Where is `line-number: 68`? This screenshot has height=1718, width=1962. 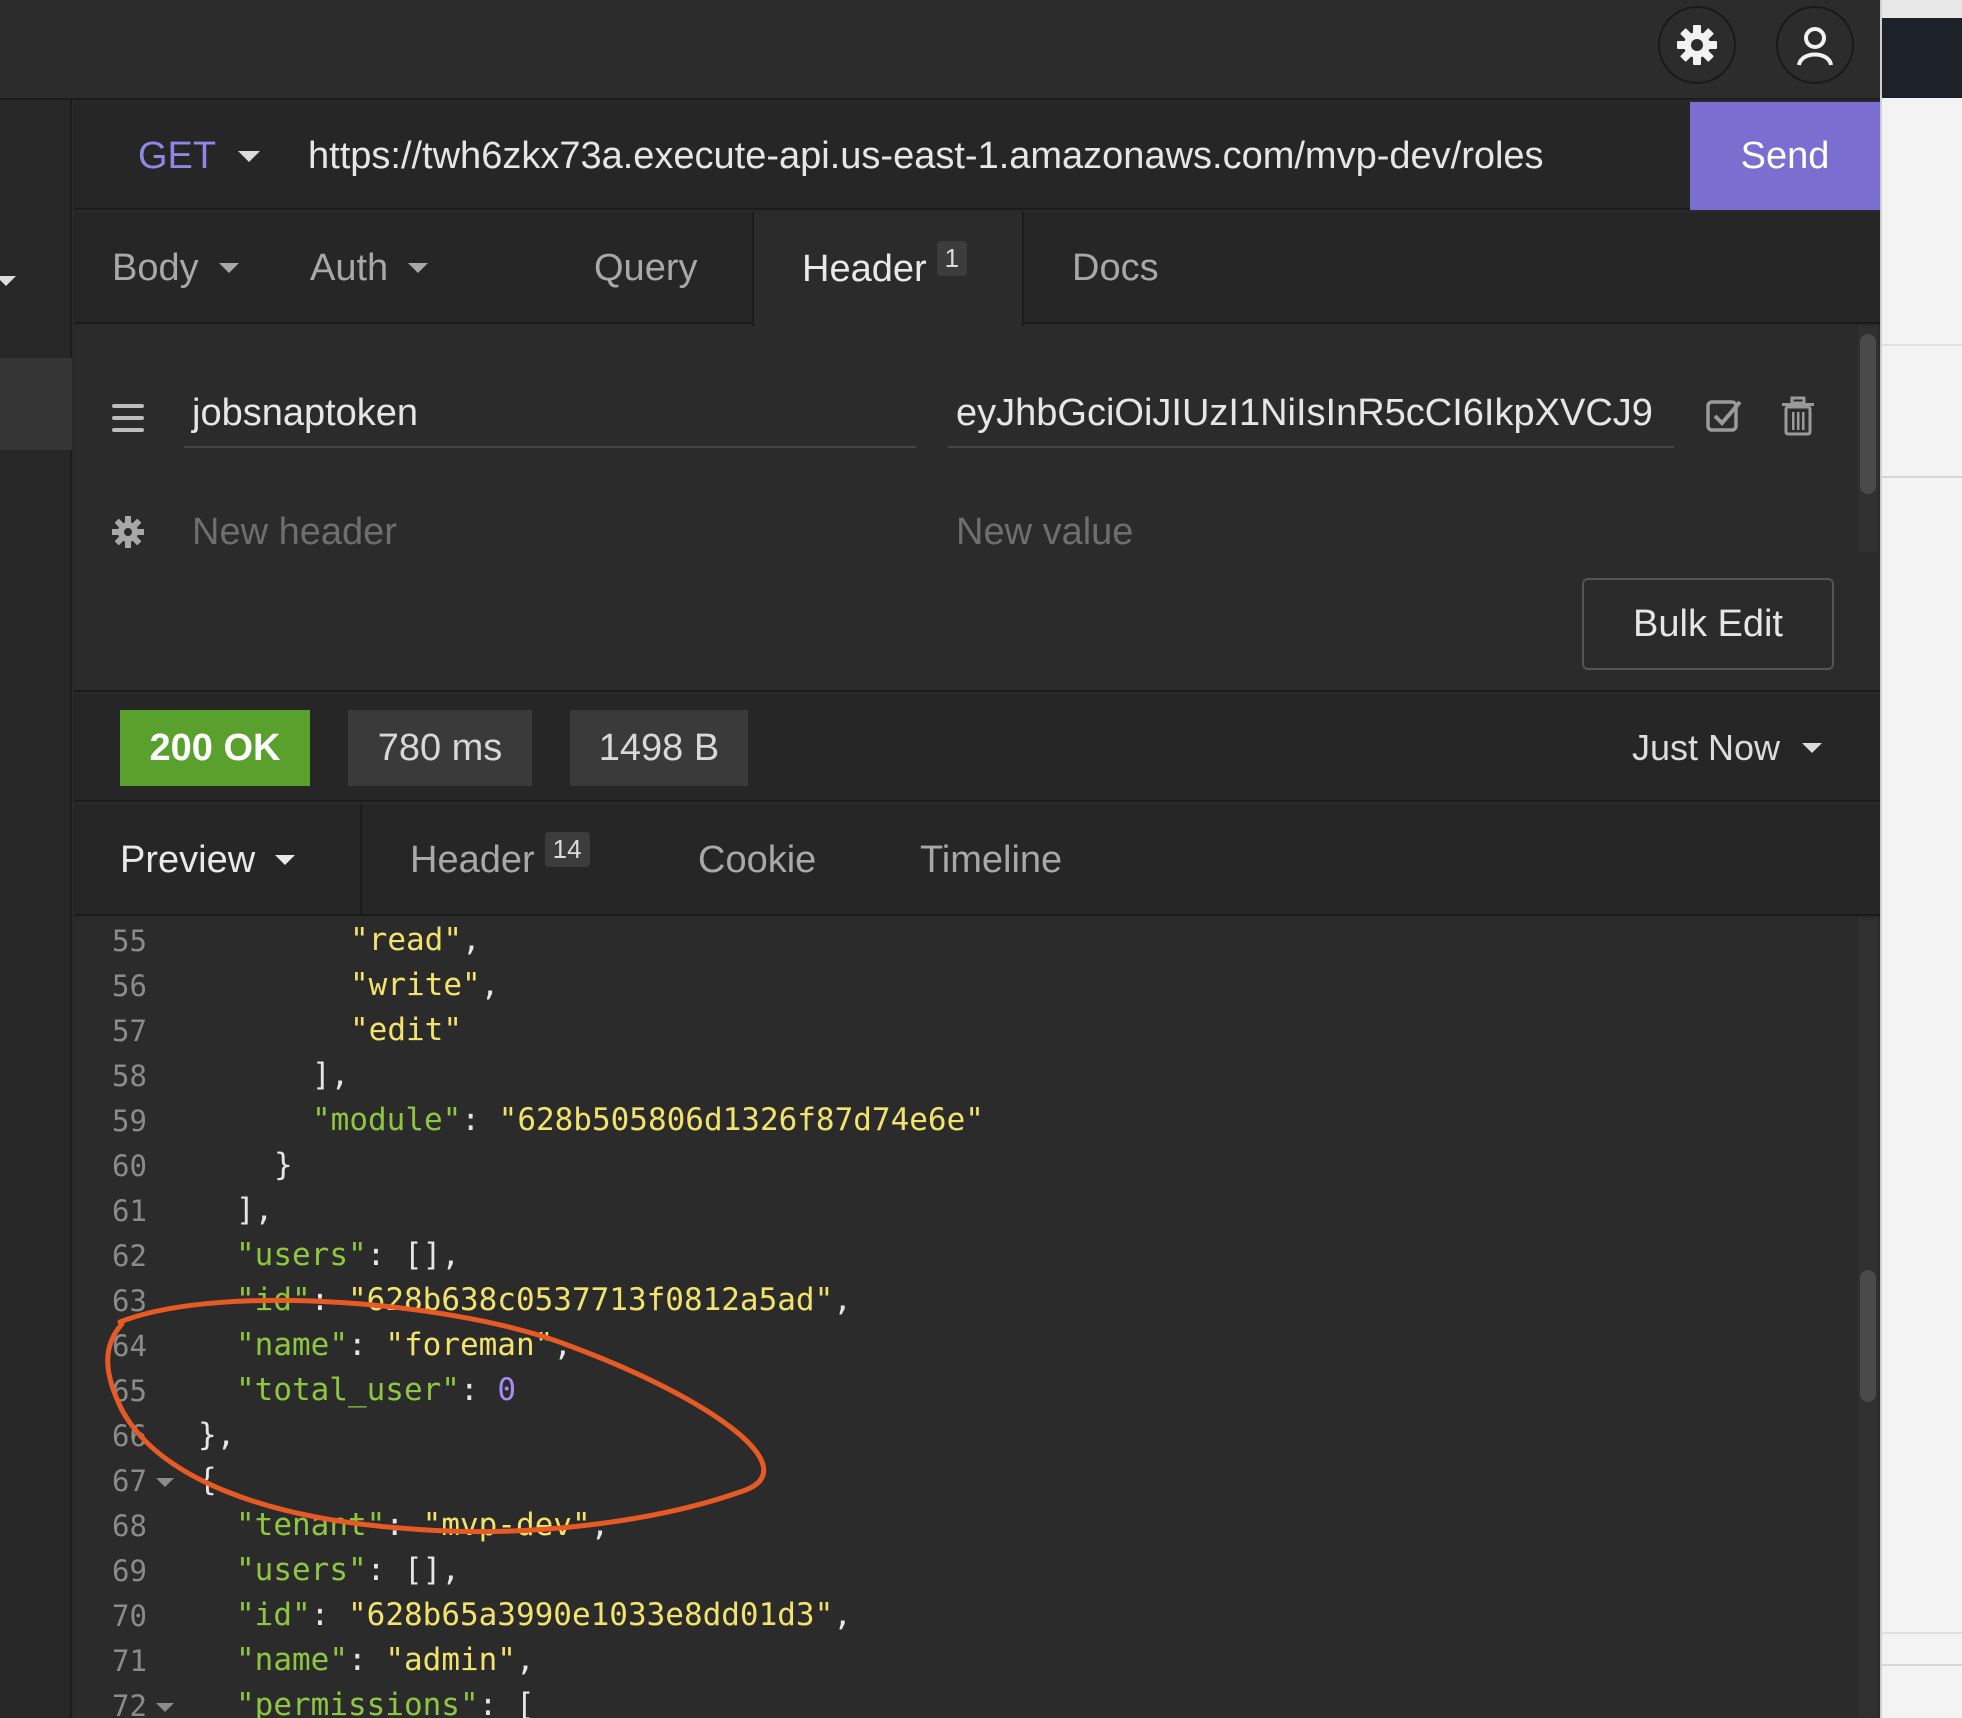 line-number: 68 is located at coordinates (129, 1526).